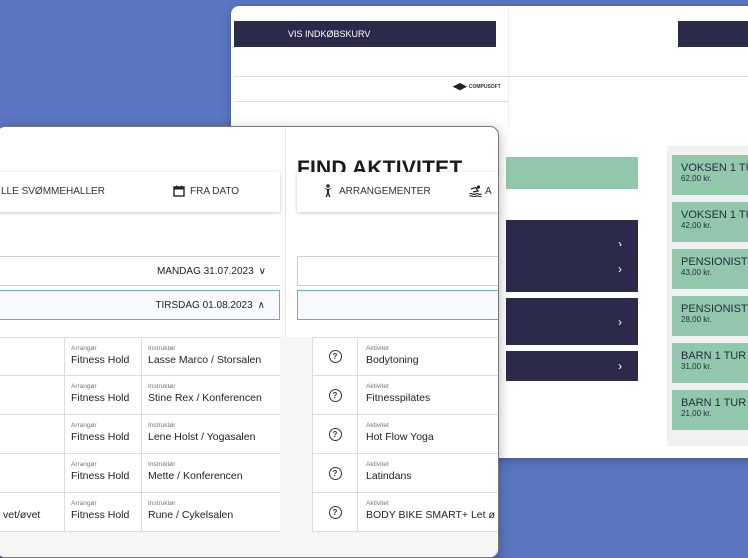  What do you see at coordinates (477, 86) in the screenshot?
I see `compusoft-logo: ◀▶ COMPUSOFT` at bounding box center [477, 86].